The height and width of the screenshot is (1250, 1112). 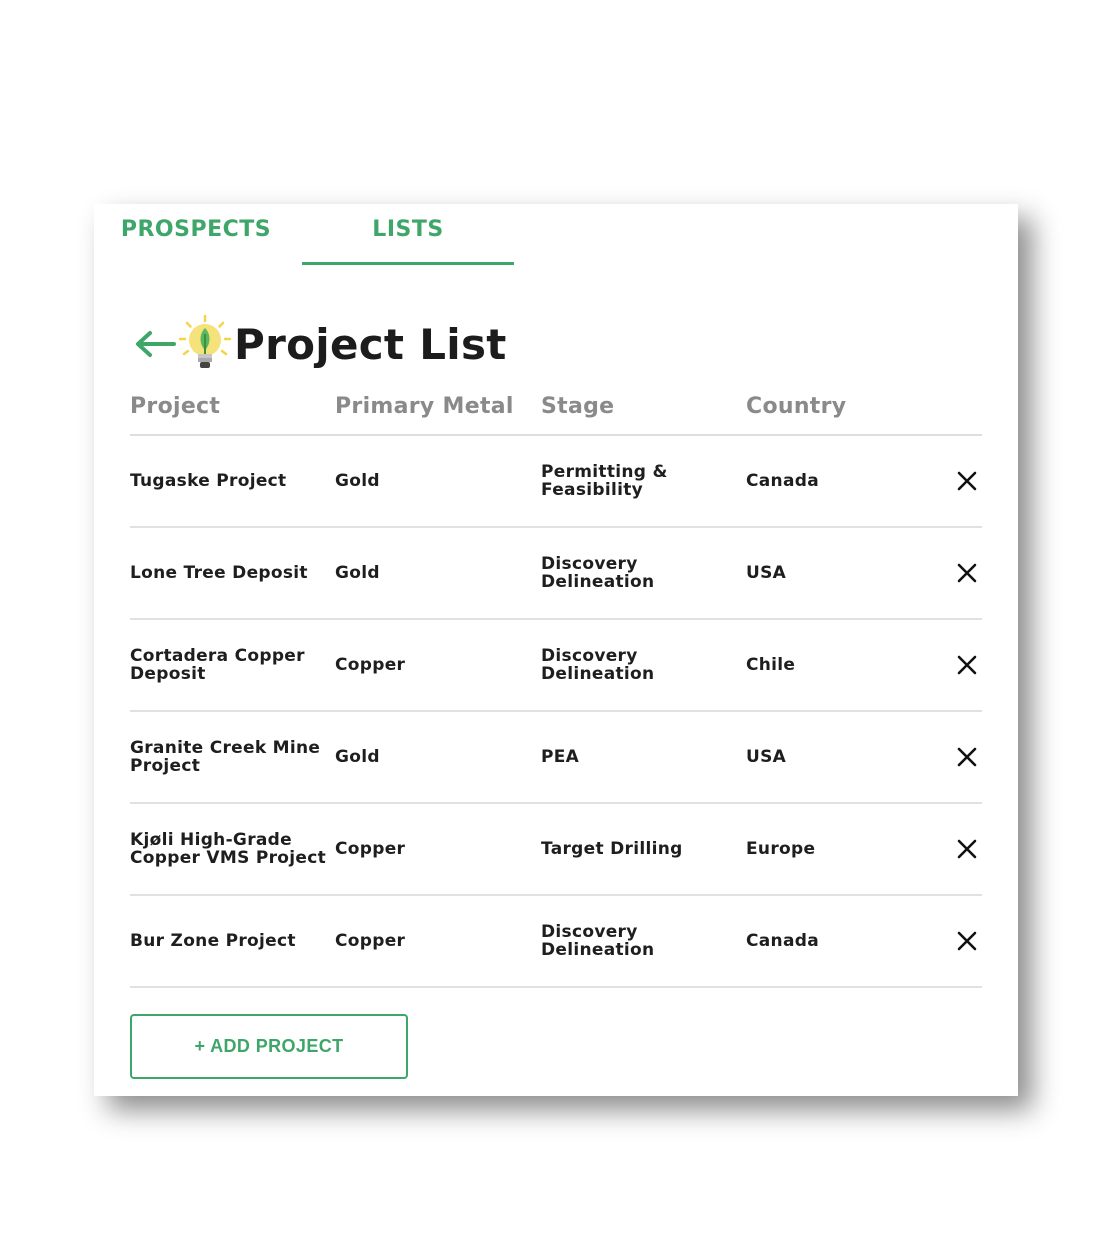 What do you see at coordinates (612, 849) in the screenshot?
I see `cell-stage: Target Drilling` at bounding box center [612, 849].